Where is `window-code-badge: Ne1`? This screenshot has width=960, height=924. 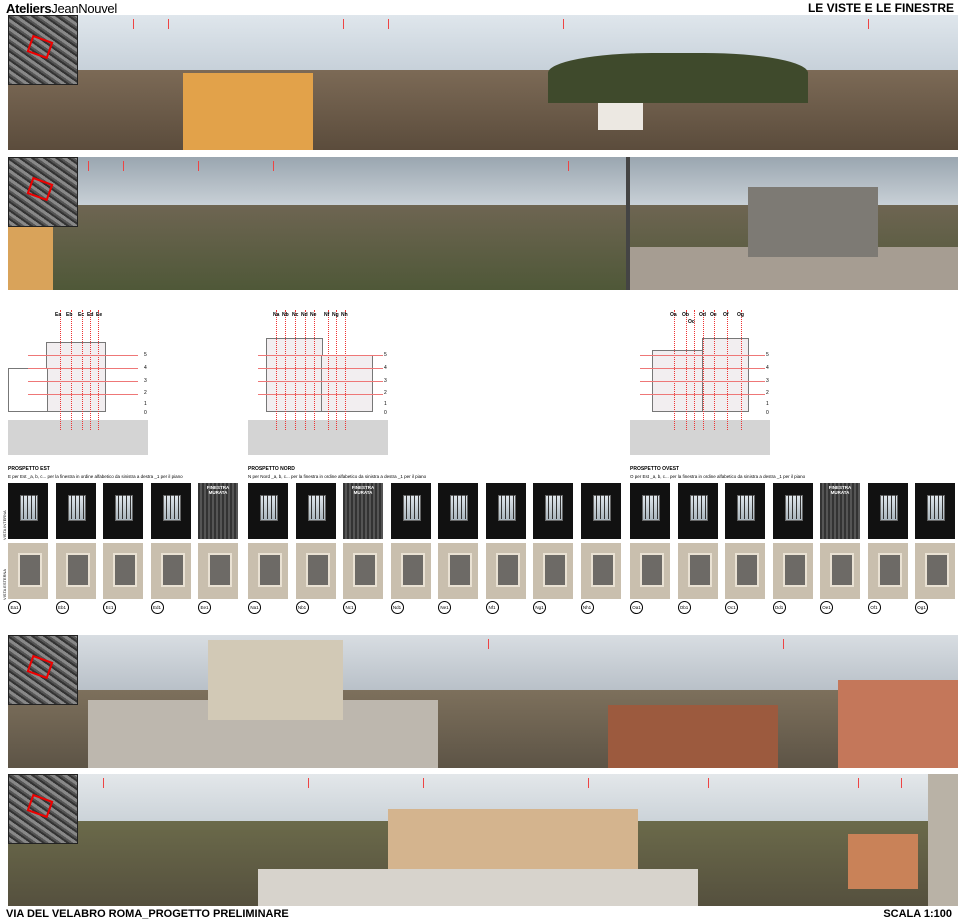
window-code-badge: Ne1 is located at coordinates (444, 607).